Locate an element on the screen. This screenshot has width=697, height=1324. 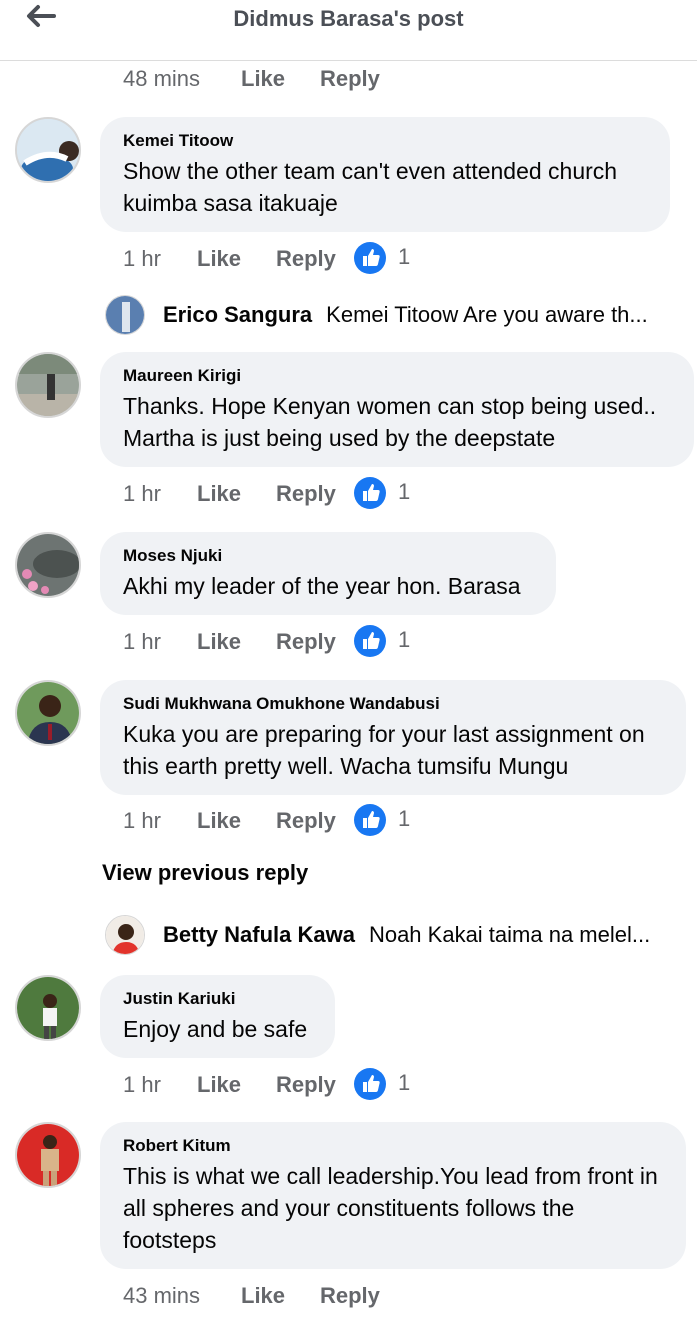
post-header: Didmus Barasa's post is located at coordinates (348, 30).